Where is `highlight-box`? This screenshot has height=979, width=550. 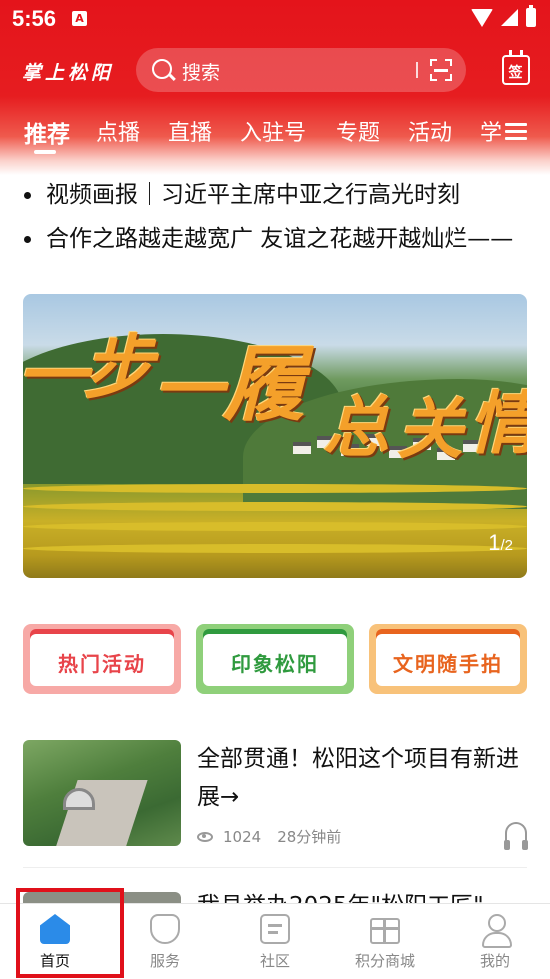
highlight-box is located at coordinates (70, 933).